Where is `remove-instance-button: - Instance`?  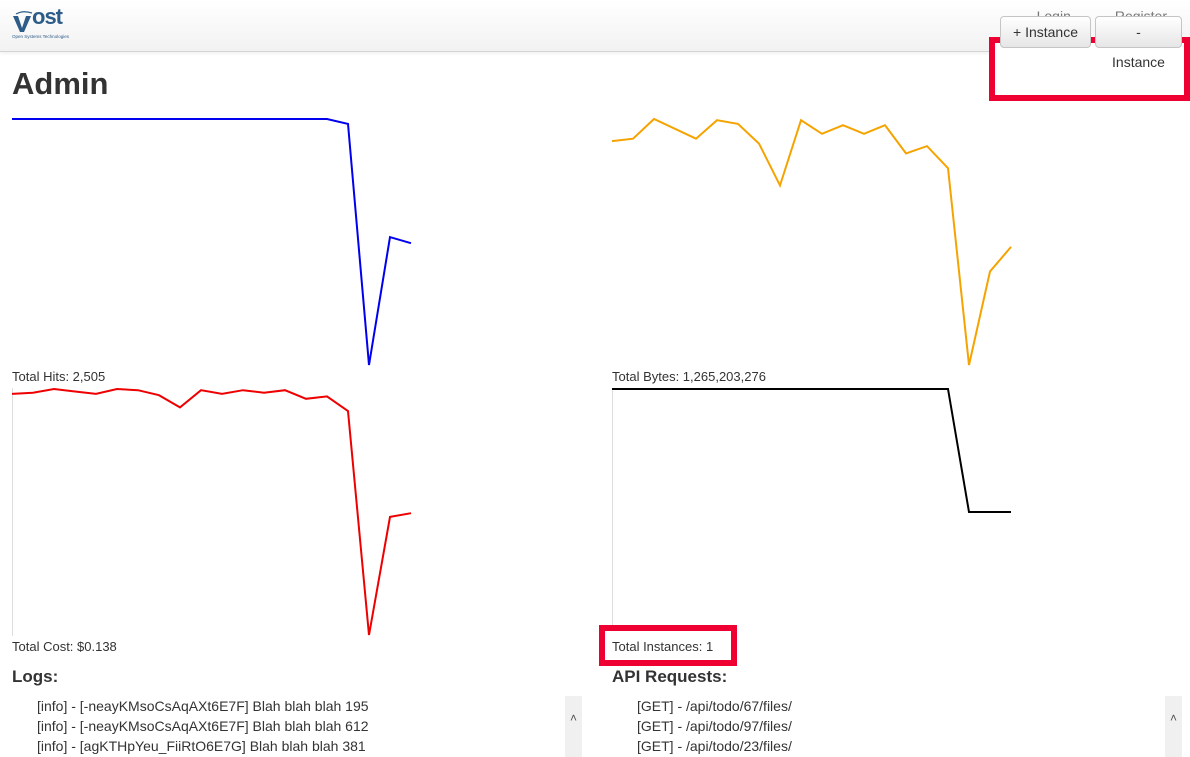
remove-instance-button: - Instance is located at coordinates (1138, 43).